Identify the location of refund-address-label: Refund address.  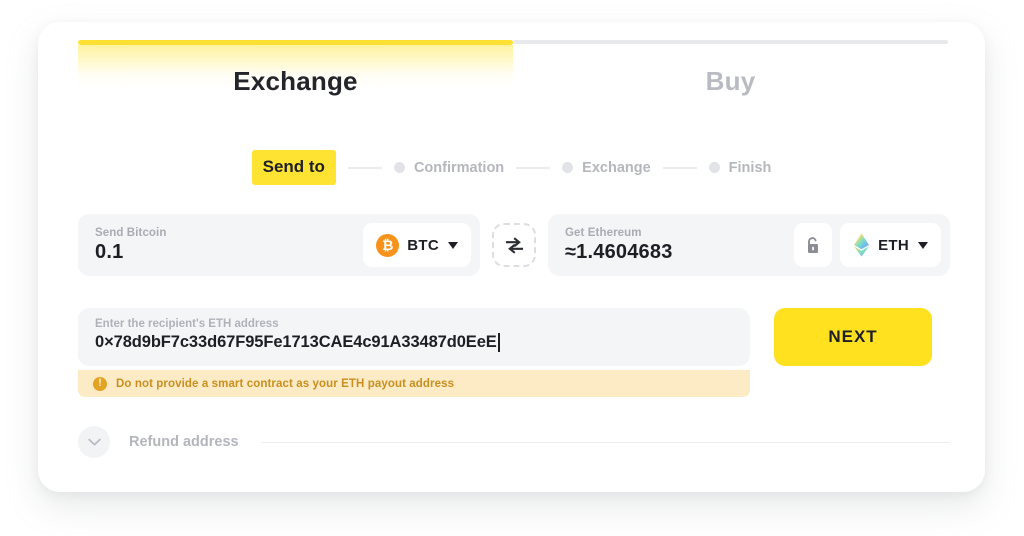
(184, 442).